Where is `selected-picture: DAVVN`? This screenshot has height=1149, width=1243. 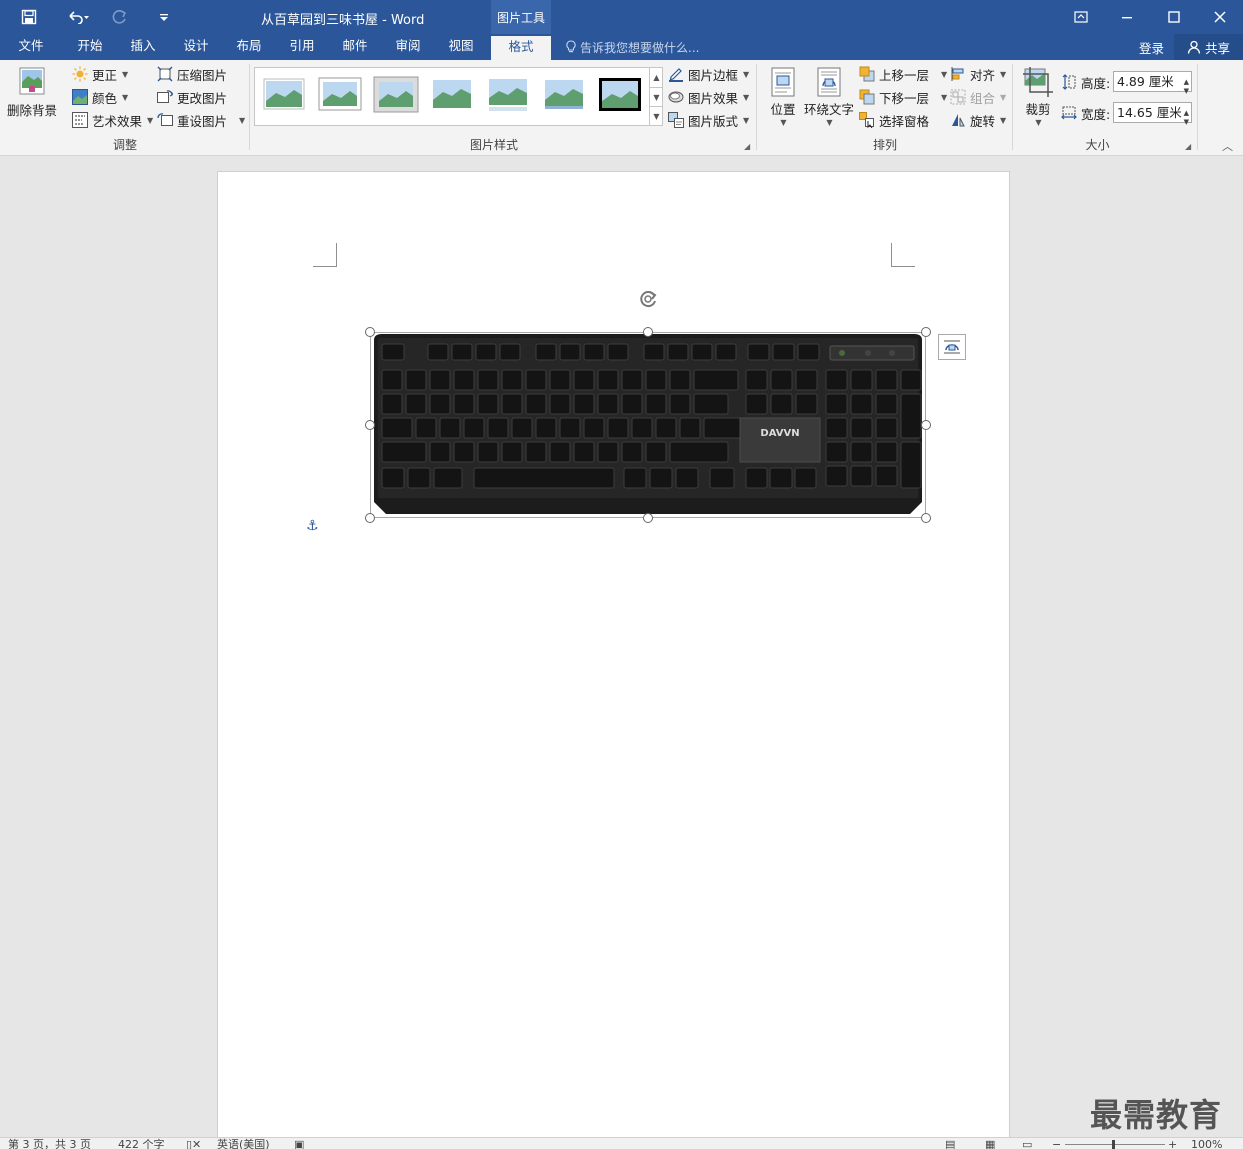 selected-picture: DAVVN is located at coordinates (648, 407).